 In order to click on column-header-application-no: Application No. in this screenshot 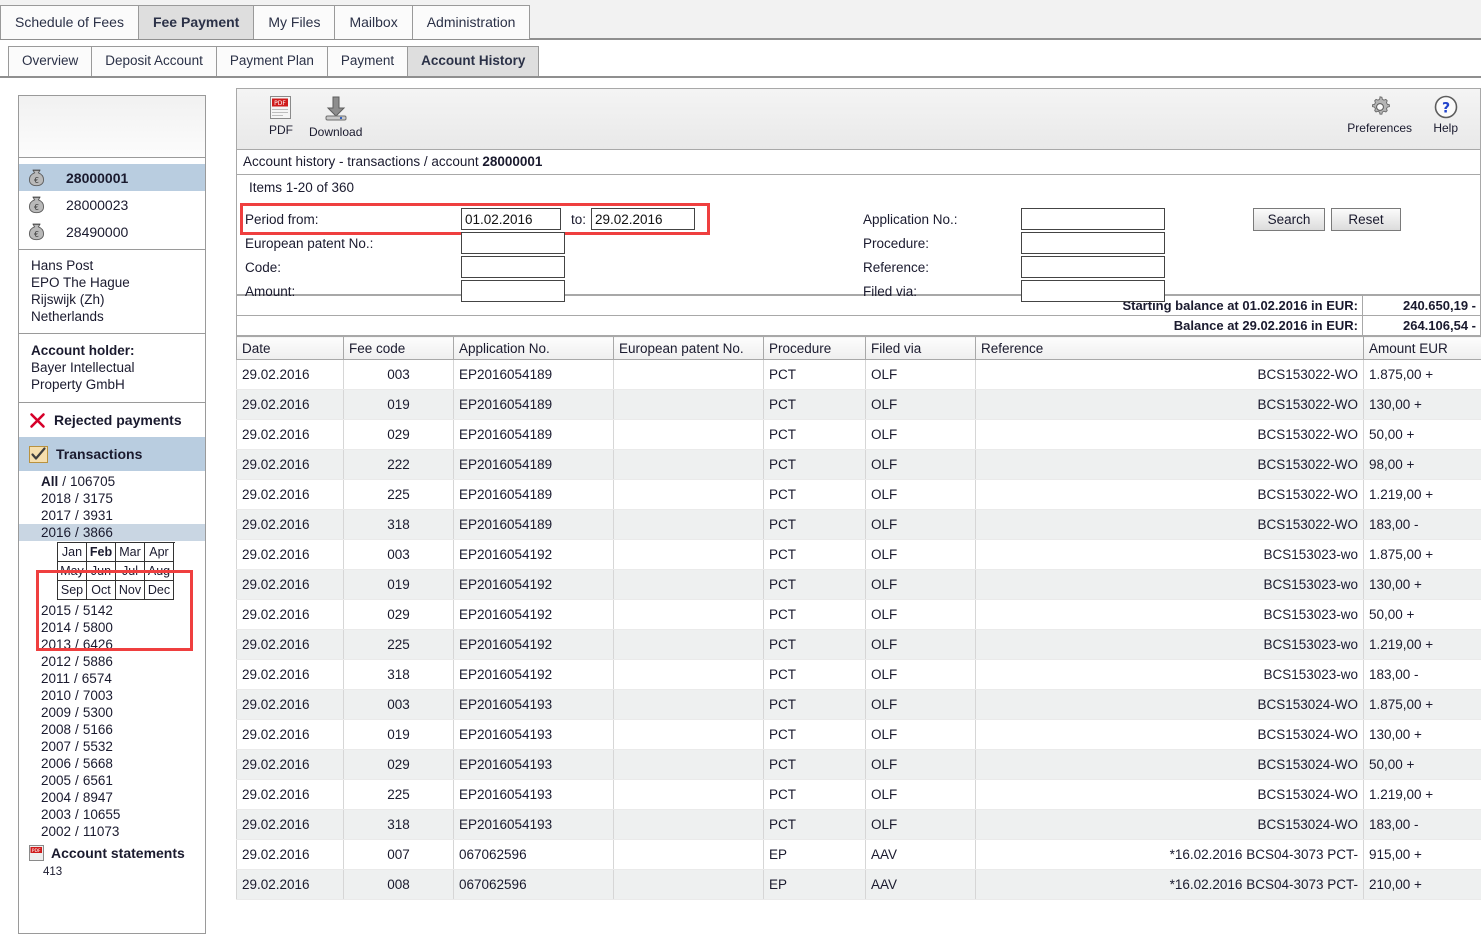, I will do `click(533, 348)`.